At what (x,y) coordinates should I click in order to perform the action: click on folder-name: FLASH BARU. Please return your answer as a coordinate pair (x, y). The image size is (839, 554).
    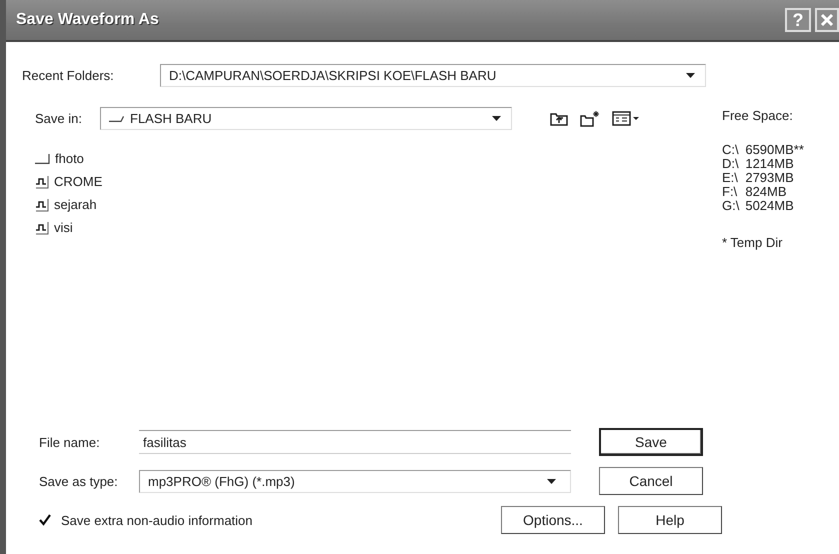
    Looking at the image, I should click on (171, 118).